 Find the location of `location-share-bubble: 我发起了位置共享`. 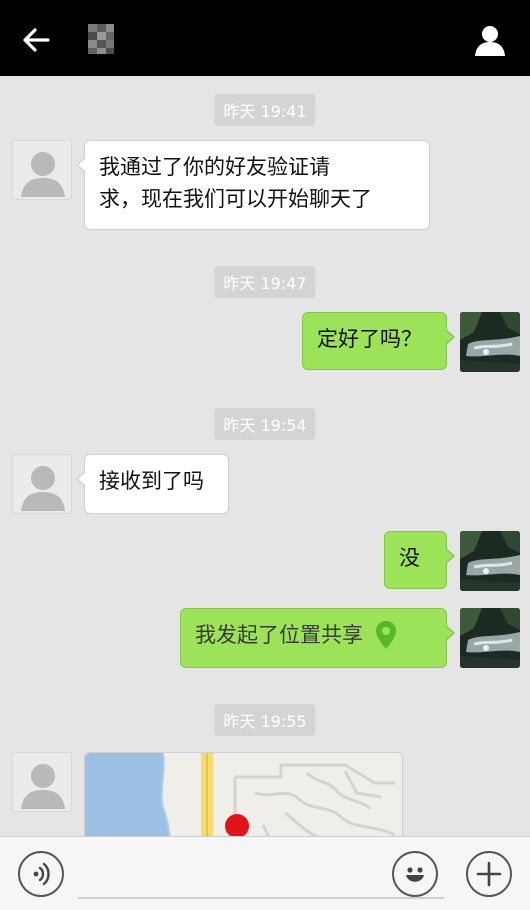

location-share-bubble: 我发起了位置共享 is located at coordinates (317, 638).